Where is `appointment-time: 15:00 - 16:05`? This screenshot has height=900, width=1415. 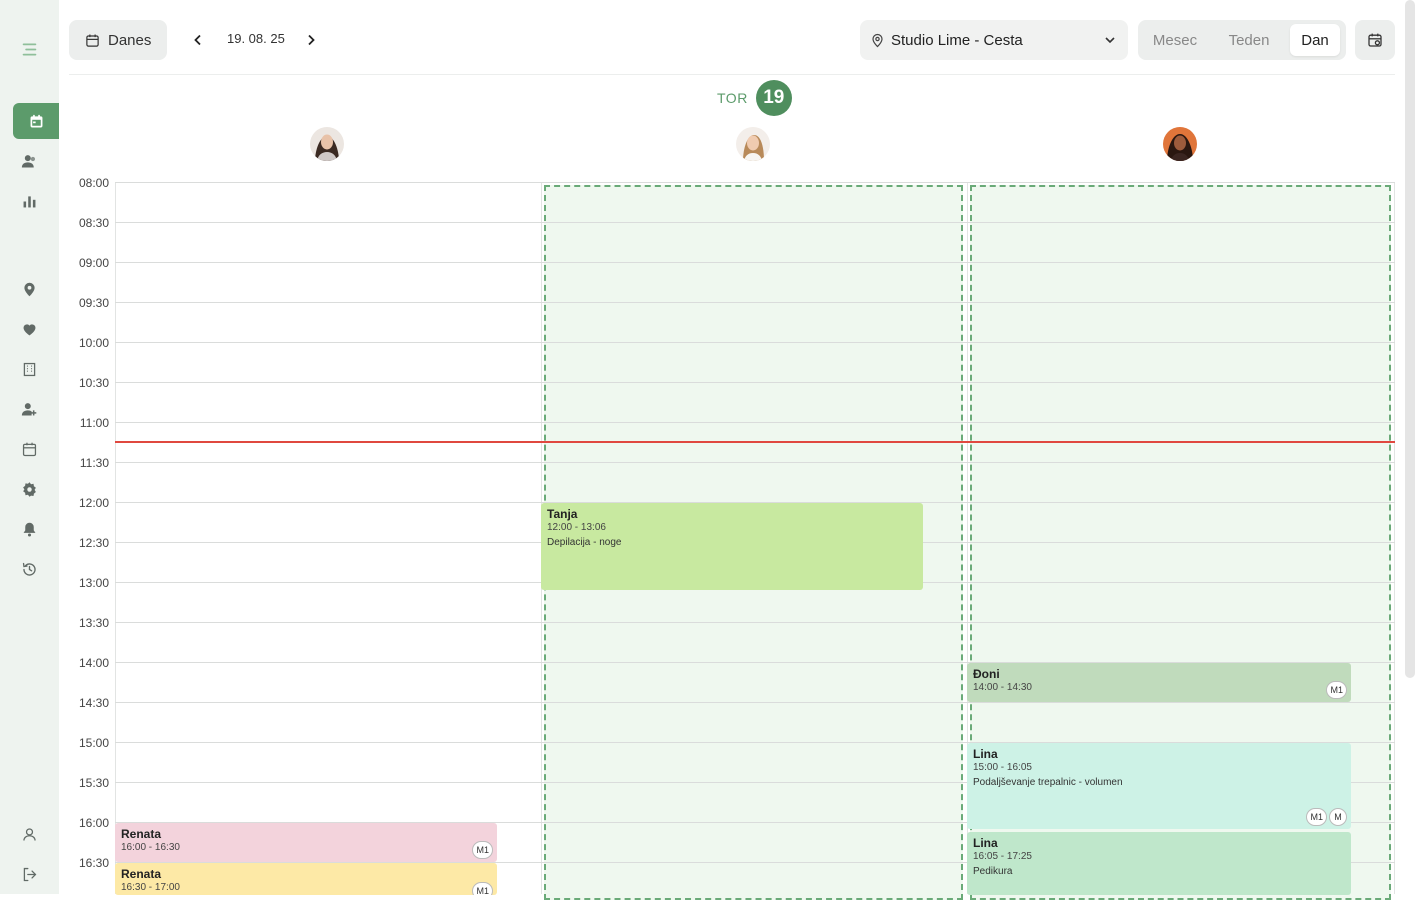 appointment-time: 15:00 - 16:05 is located at coordinates (1002, 767).